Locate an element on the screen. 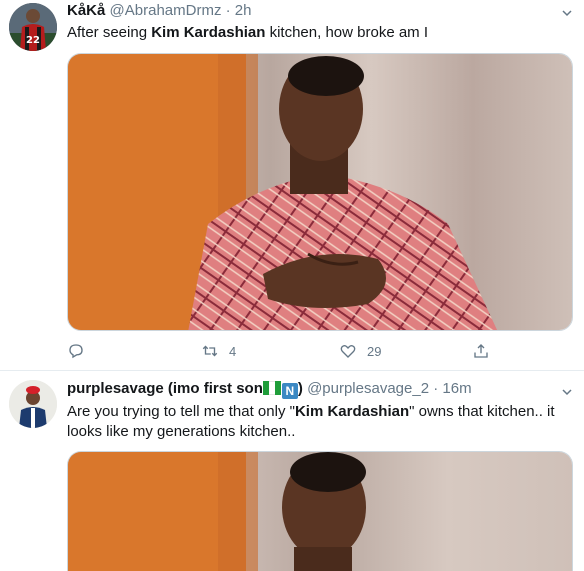 This screenshot has height=571, width=584. author-name: KåKå is located at coordinates (86, 10).